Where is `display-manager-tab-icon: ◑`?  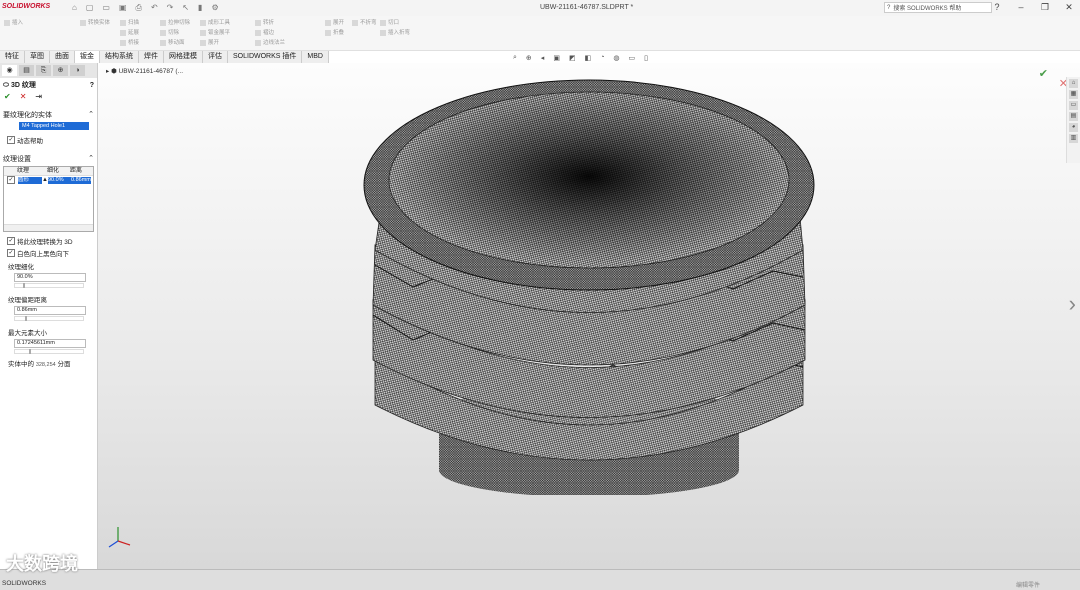 display-manager-tab-icon: ◑ is located at coordinates (77, 70).